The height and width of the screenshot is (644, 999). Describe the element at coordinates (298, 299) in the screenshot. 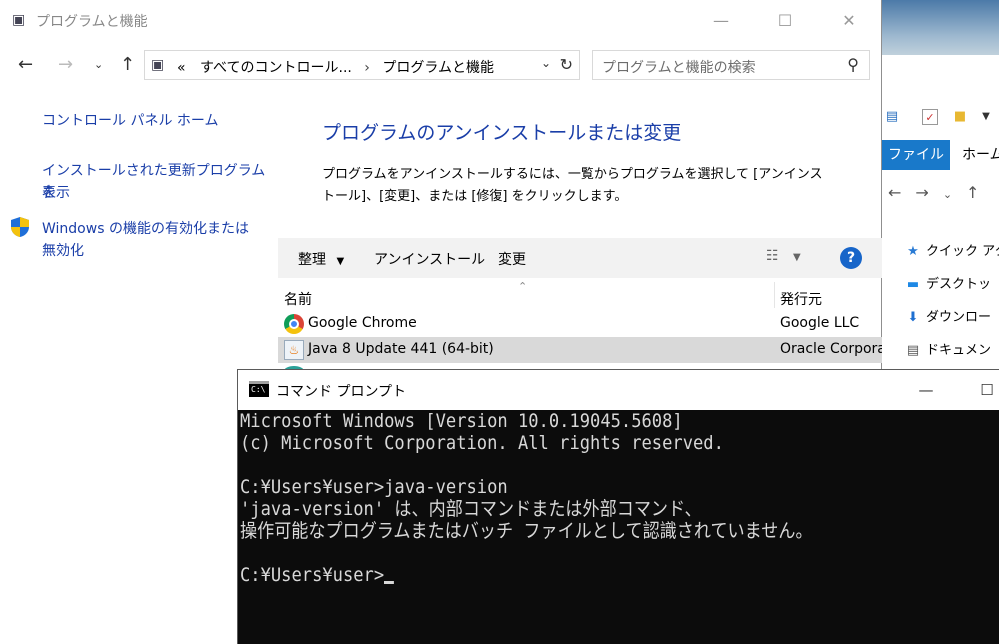

I see `column-header-name: 名前` at that location.